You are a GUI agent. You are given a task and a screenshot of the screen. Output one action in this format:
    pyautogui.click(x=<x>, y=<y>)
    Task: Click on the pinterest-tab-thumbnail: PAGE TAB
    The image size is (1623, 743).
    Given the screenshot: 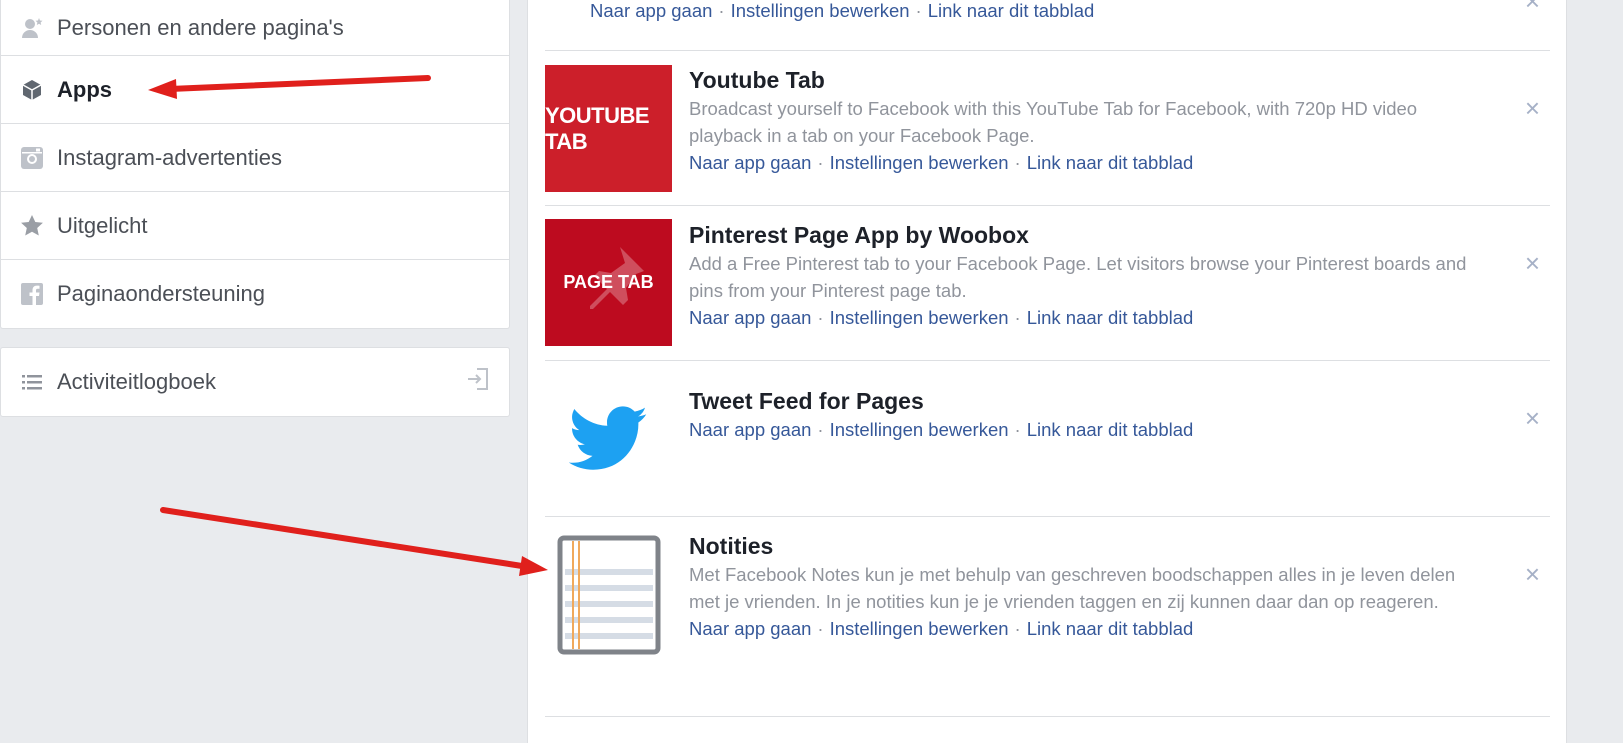 What is the action you would take?
    pyautogui.click(x=608, y=282)
    